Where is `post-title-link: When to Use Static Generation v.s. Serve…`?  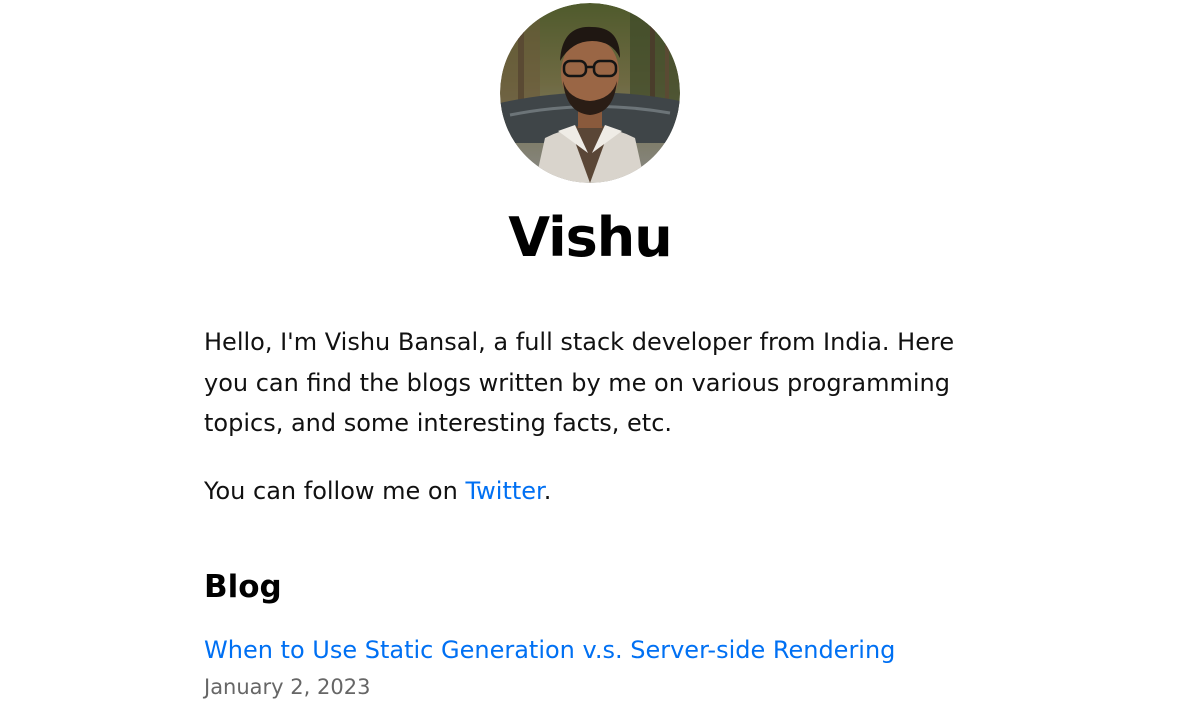
post-title-link: When to Use Static Generation v.s. Serve… is located at coordinates (549, 650).